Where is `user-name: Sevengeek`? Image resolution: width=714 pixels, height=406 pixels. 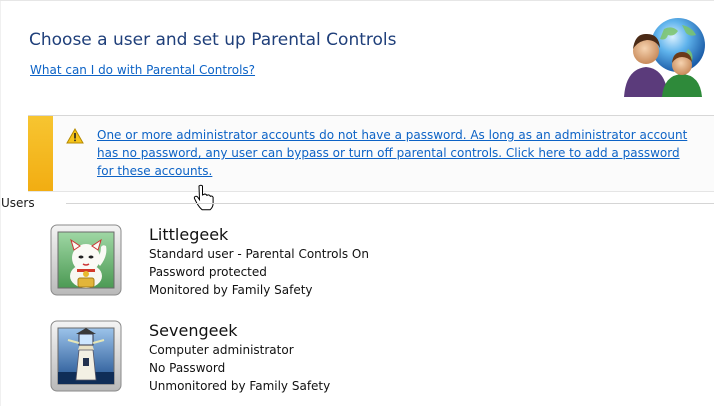
user-name: Sevengeek is located at coordinates (193, 330).